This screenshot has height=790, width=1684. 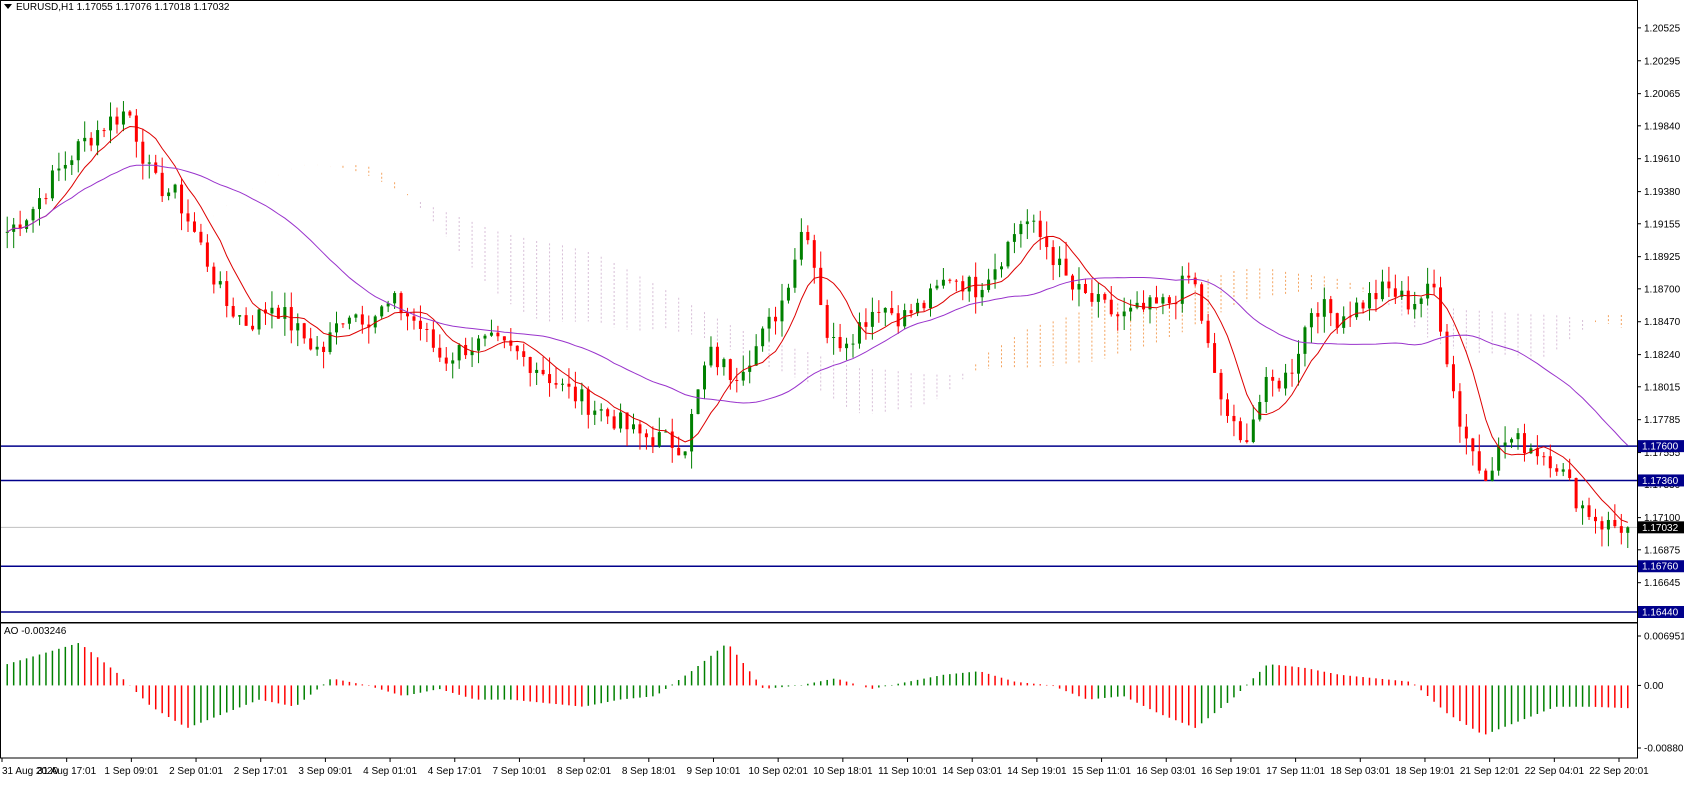 I want to click on oscillator-label: AO -0.003246, so click(x=35, y=631).